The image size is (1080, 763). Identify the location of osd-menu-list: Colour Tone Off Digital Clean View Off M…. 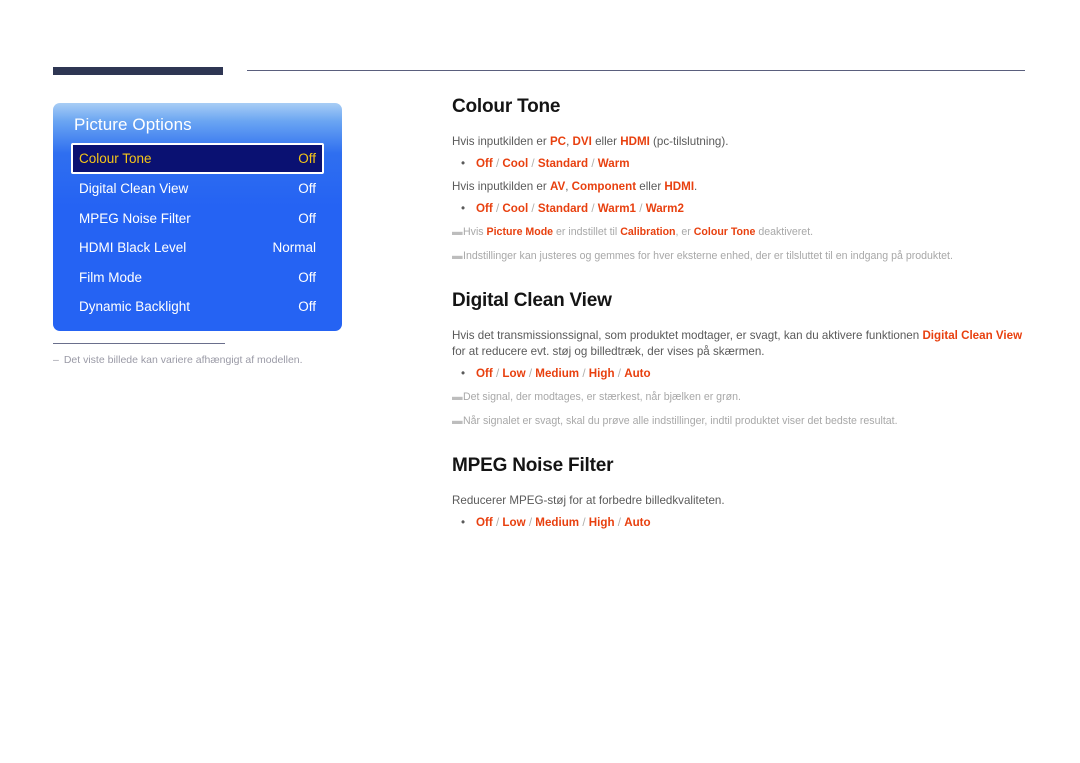
(197, 232).